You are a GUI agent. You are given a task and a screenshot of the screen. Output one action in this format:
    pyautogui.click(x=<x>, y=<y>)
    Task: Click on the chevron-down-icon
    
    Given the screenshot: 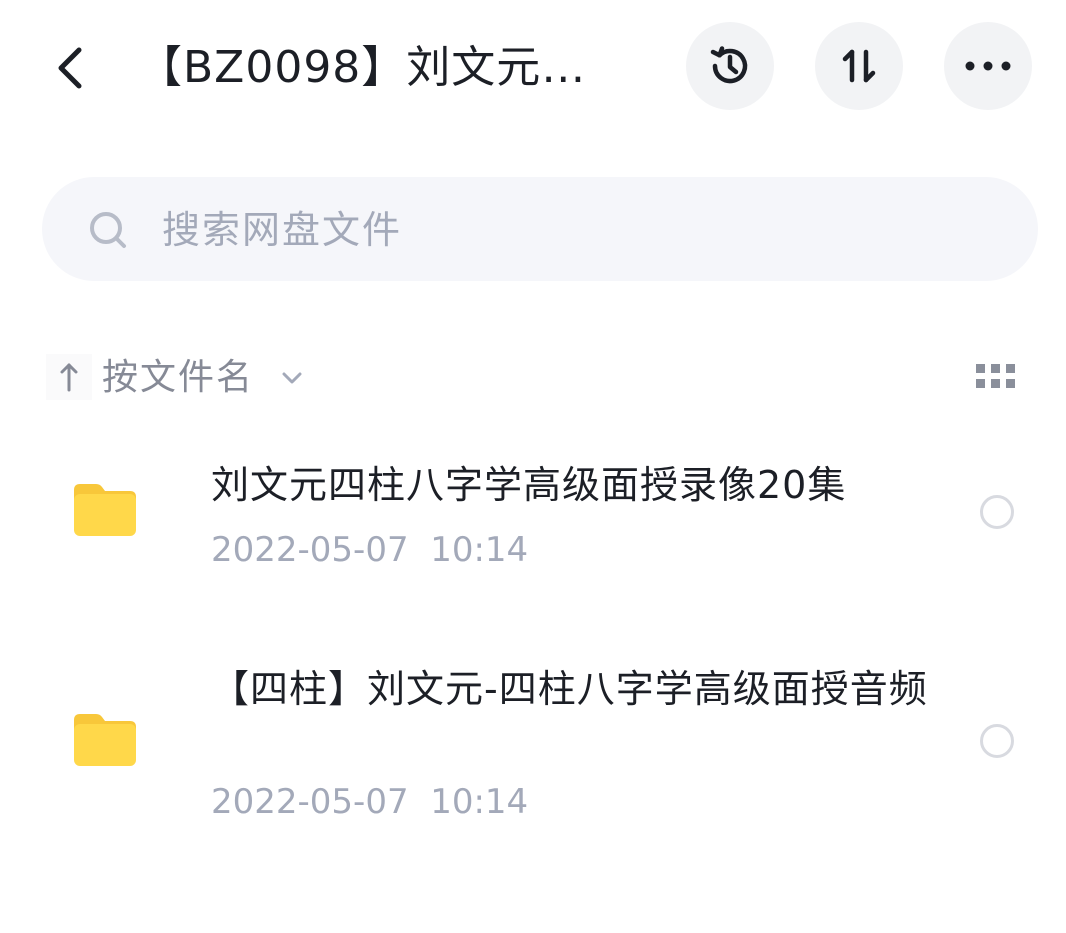 What is the action you would take?
    pyautogui.click(x=292, y=378)
    